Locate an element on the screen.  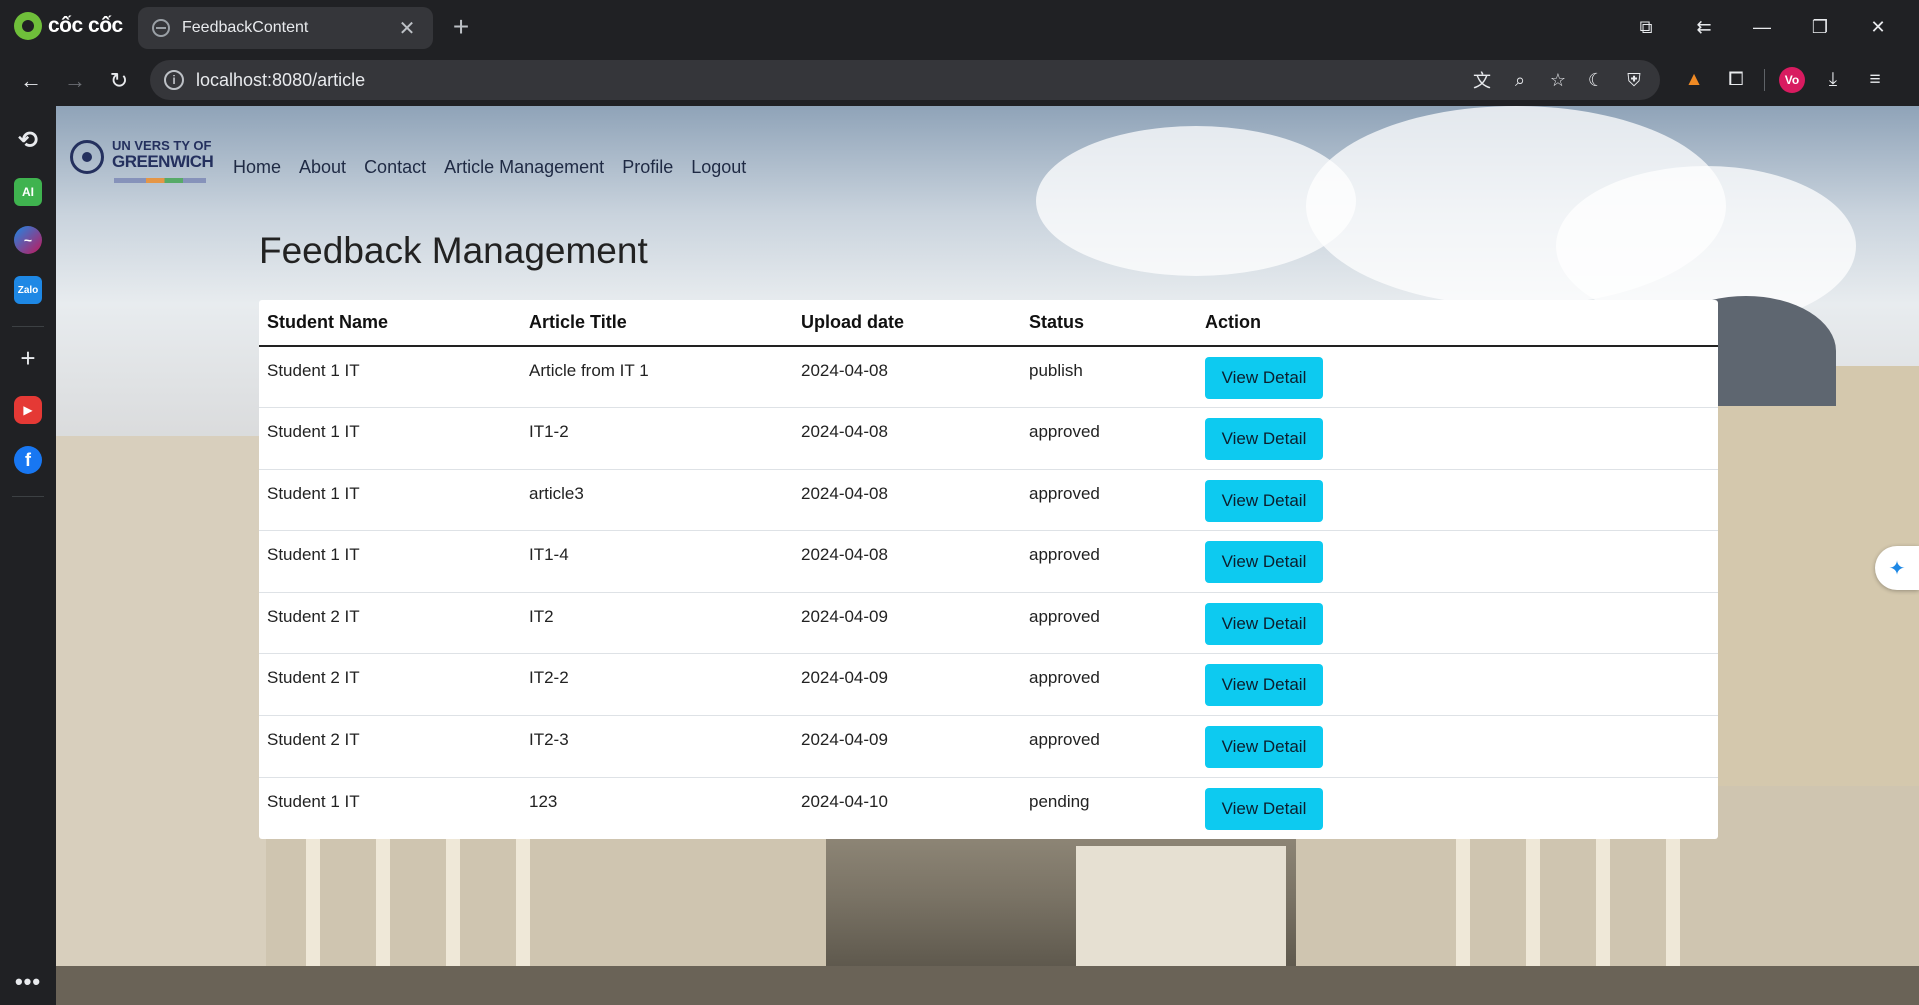
shield-icon: ⛨ is located at coordinates (1634, 80).